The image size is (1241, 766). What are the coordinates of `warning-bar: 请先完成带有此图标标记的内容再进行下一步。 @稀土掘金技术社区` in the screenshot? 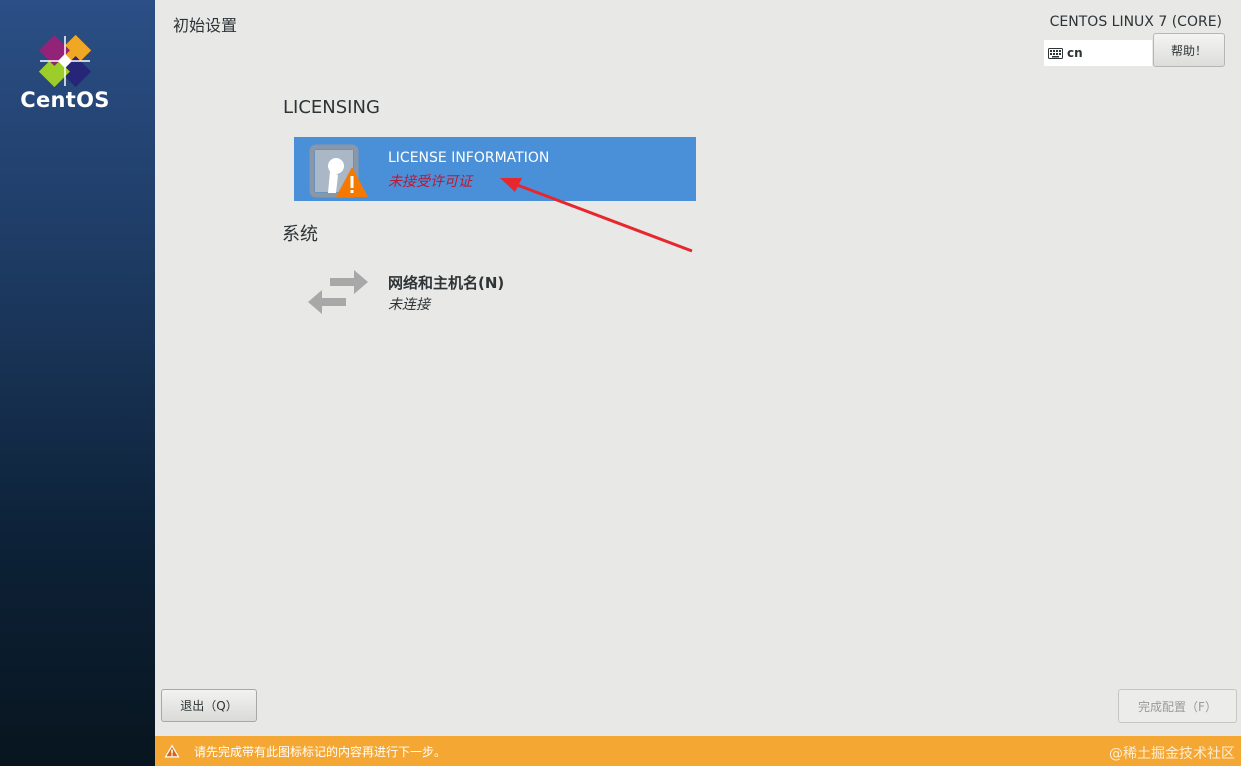 It's located at (698, 751).